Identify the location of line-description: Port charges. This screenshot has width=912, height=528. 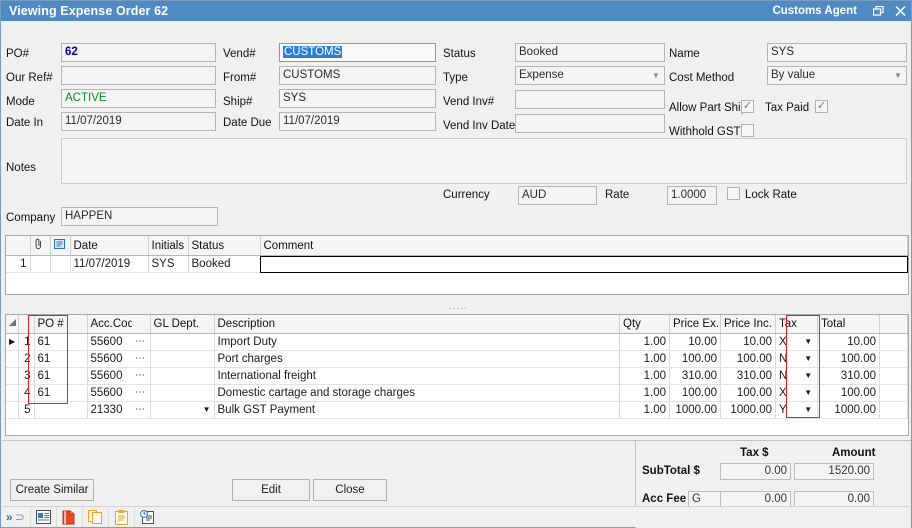
(417, 359).